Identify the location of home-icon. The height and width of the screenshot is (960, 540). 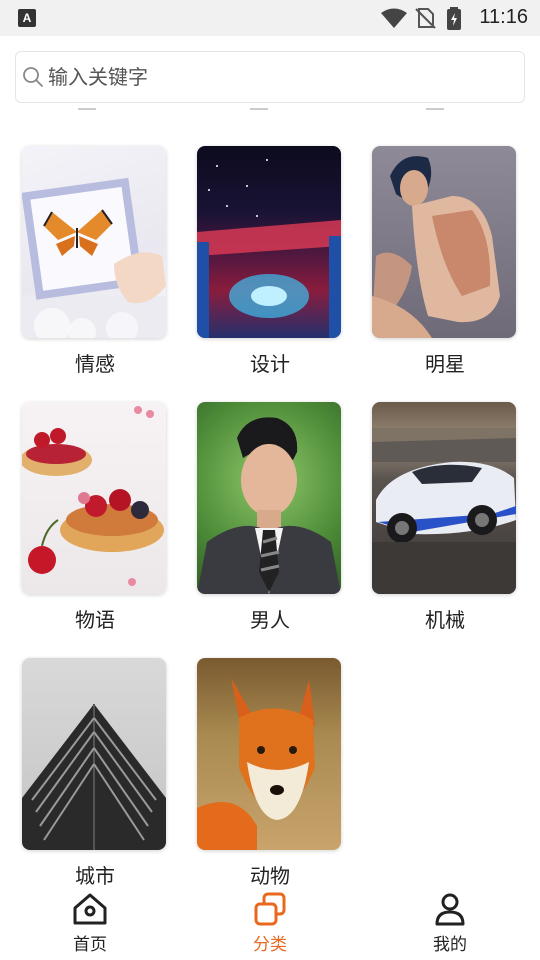
(90, 909).